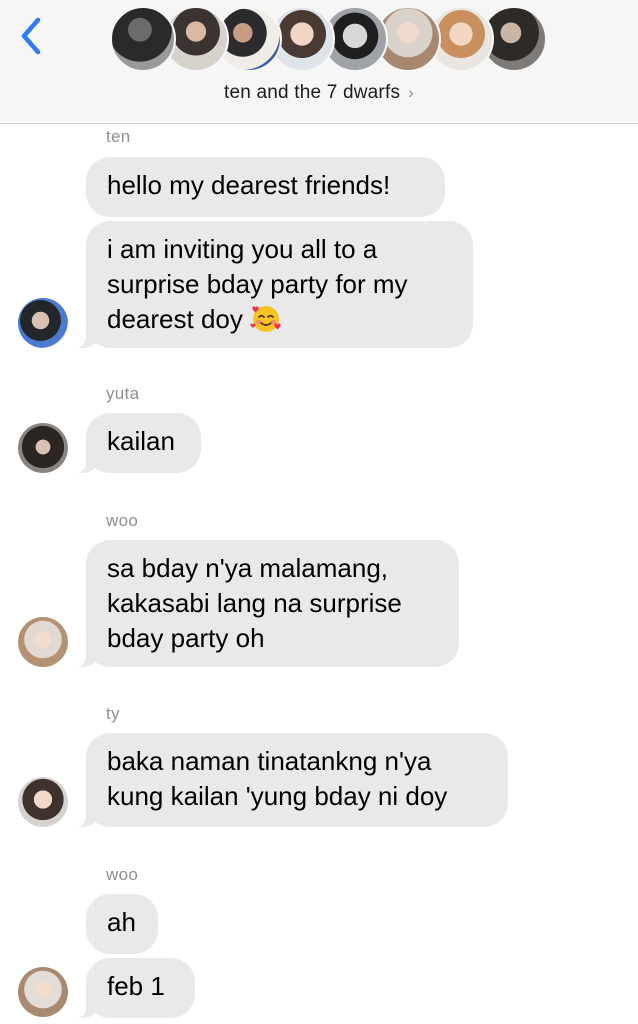 This screenshot has height=1024, width=638. I want to click on back-button, so click(34, 36).